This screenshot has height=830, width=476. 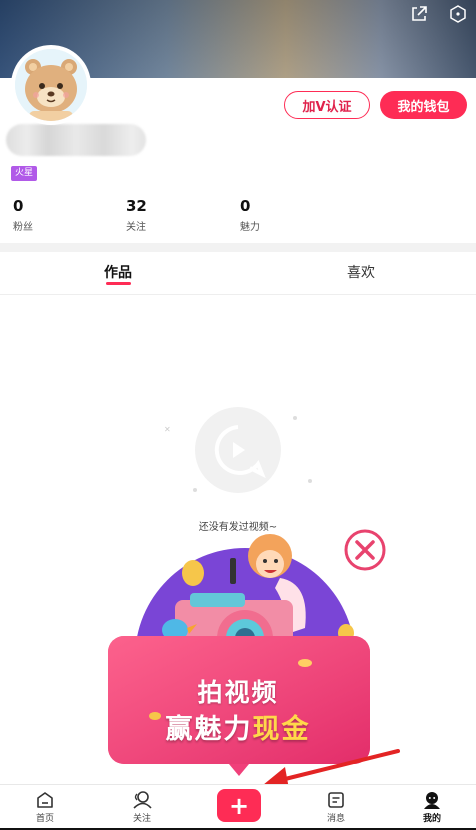 What do you see at coordinates (423, 105) in the screenshot?
I see `wallet-button: 我的钱包` at bounding box center [423, 105].